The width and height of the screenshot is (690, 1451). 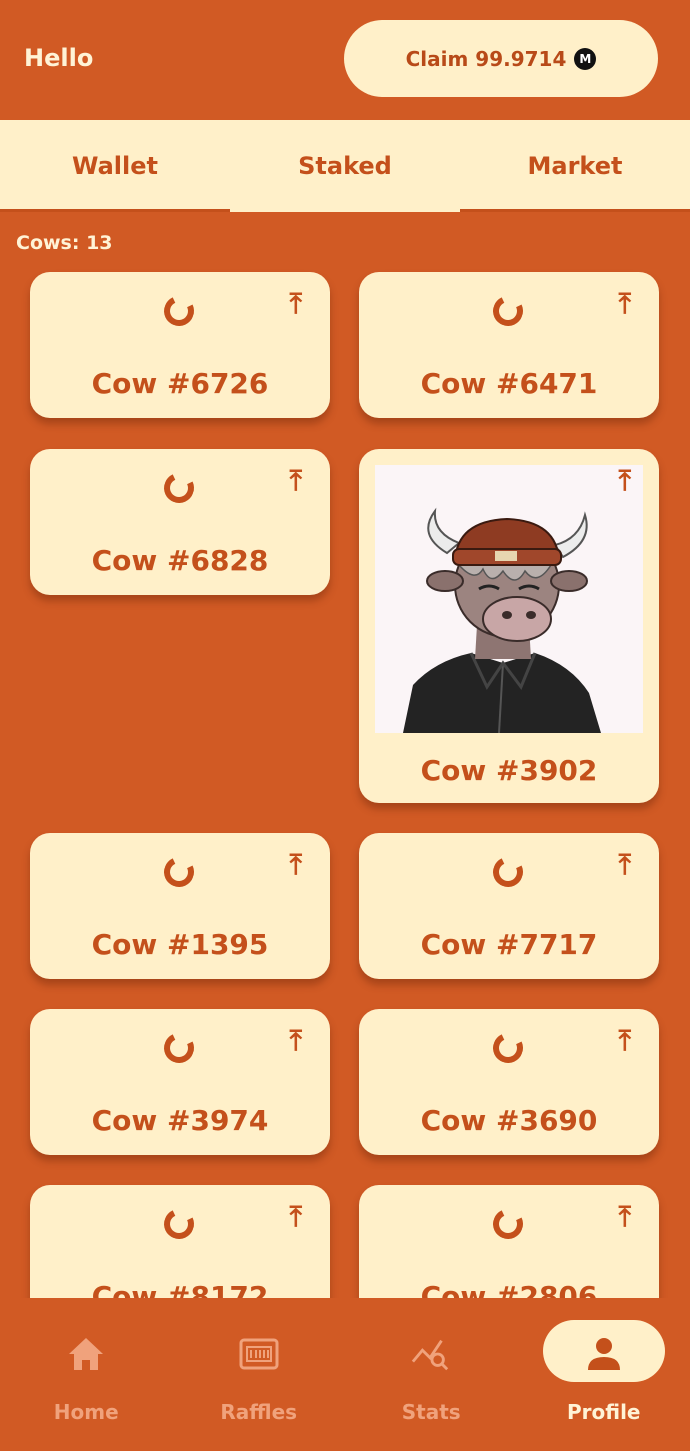 I want to click on cow-card: ⤒ Cow #7717, so click(x=509, y=906).